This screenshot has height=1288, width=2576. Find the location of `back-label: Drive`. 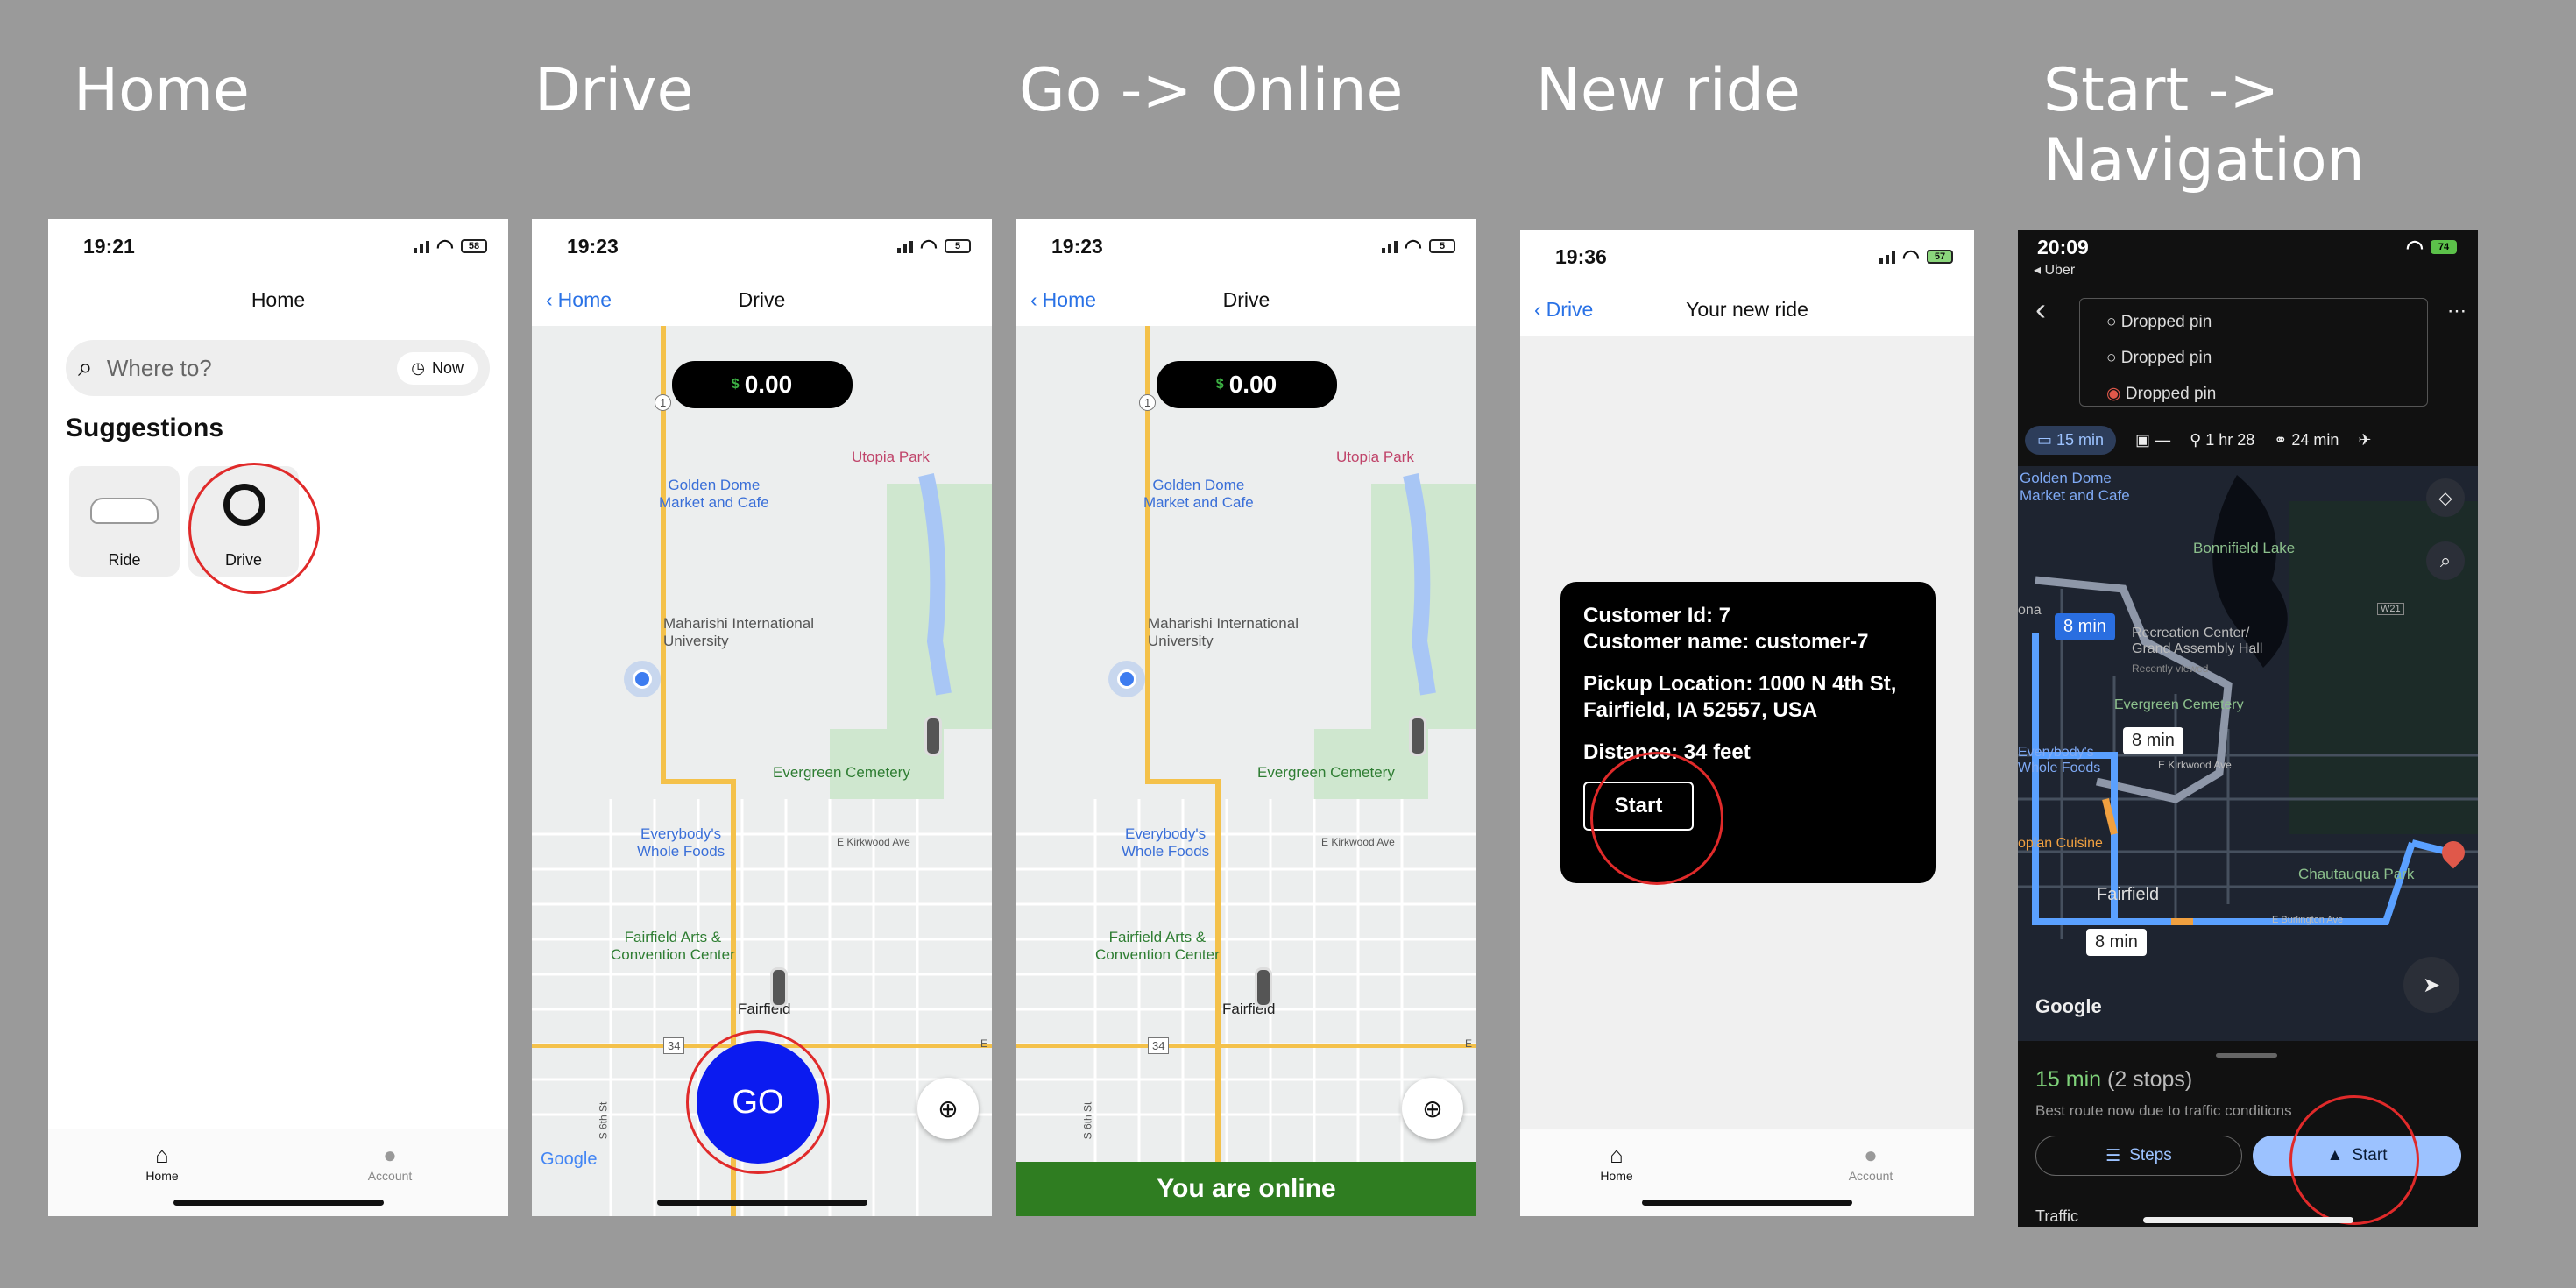

back-label: Drive is located at coordinates (1570, 309).